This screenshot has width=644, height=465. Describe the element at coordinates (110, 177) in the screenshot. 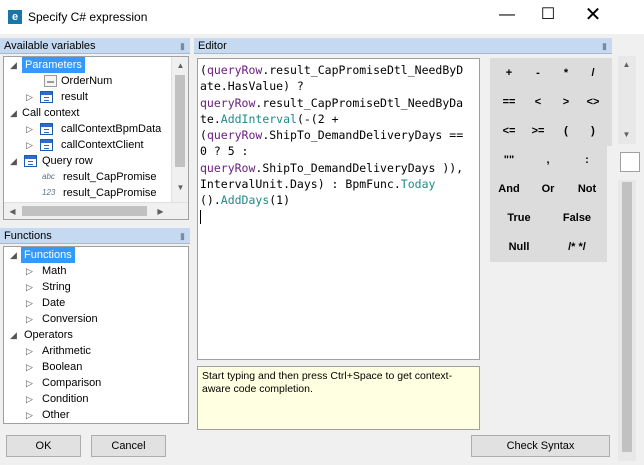

I see `tree-item-result-cappromise-string: result_CapPromise` at that location.